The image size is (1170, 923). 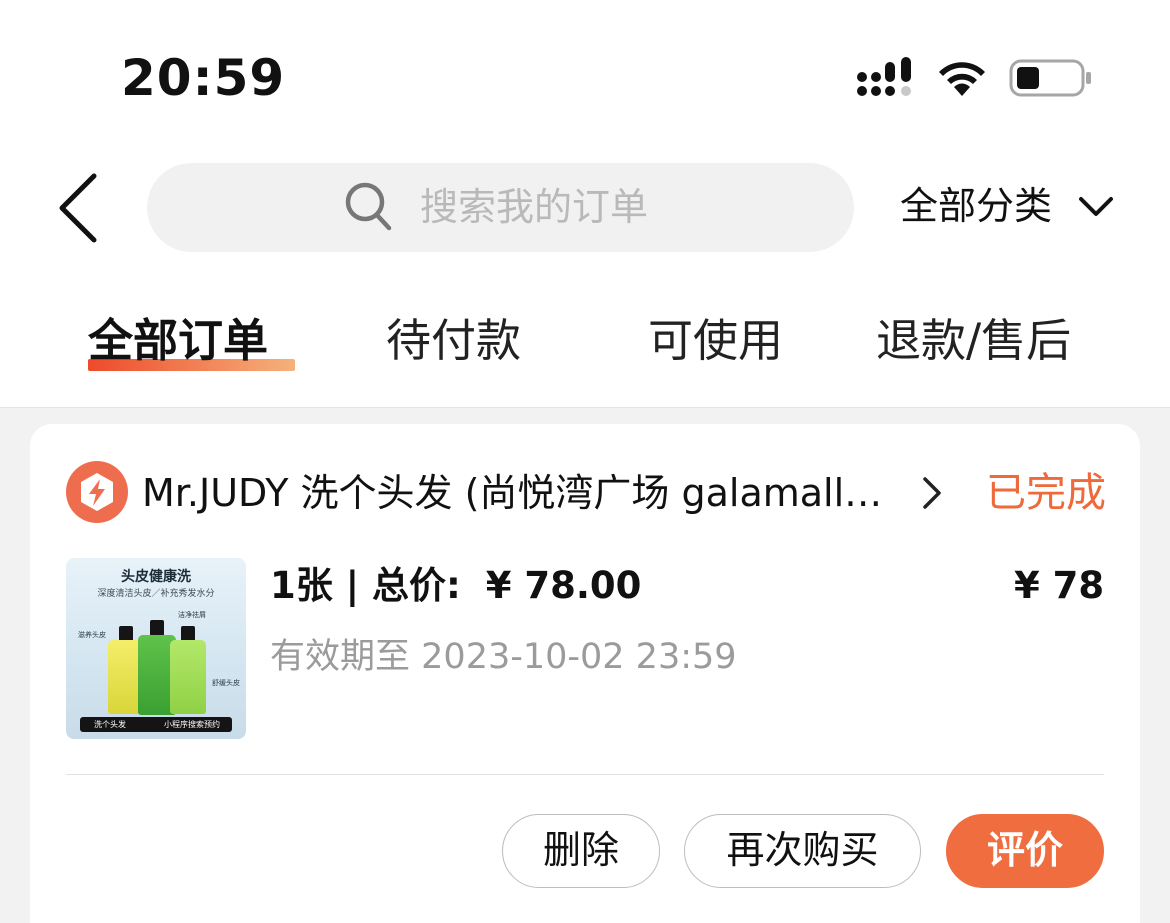 What do you see at coordinates (973, 341) in the screenshot?
I see `tab-refund-aftersale: 退款/售后` at bounding box center [973, 341].